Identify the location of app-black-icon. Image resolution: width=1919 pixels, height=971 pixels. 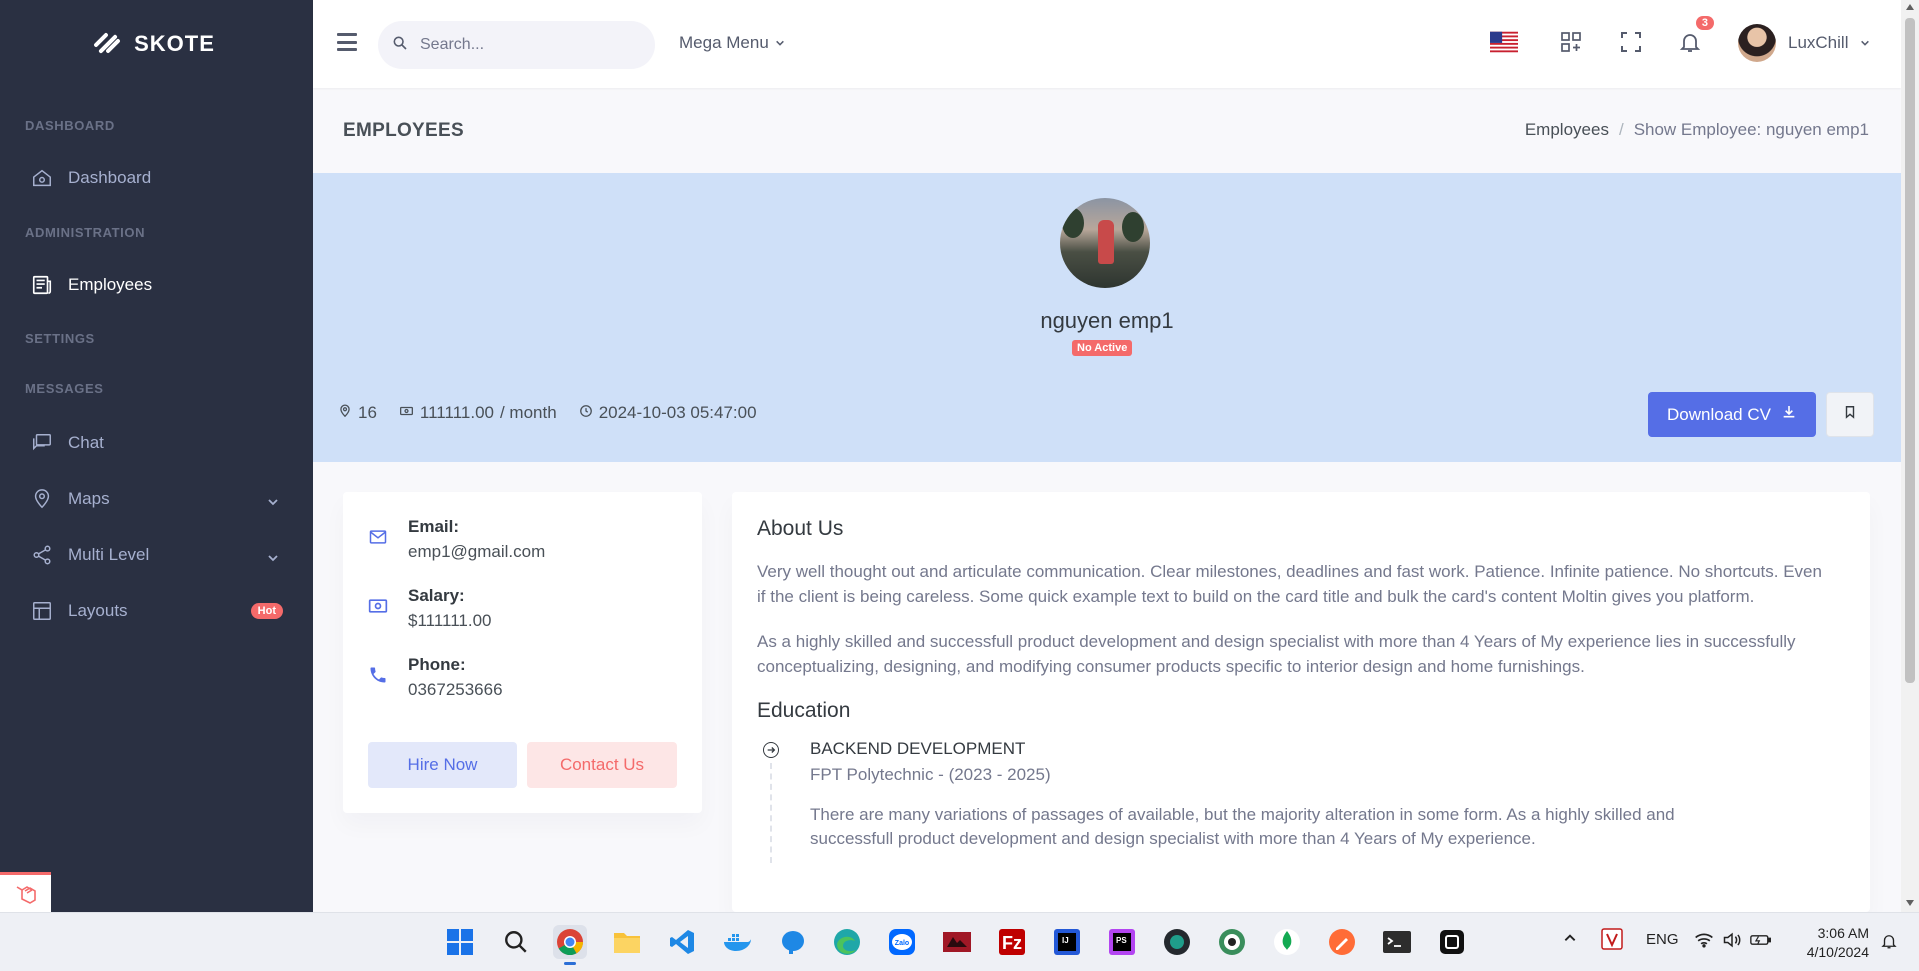
(1452, 942).